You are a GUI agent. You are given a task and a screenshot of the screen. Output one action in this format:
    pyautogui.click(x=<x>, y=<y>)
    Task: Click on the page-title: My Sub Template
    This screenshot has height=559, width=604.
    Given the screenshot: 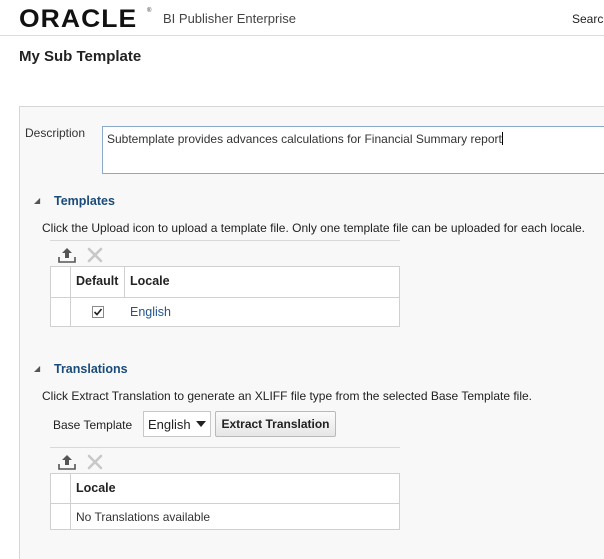 What is the action you would take?
    pyautogui.click(x=80, y=56)
    